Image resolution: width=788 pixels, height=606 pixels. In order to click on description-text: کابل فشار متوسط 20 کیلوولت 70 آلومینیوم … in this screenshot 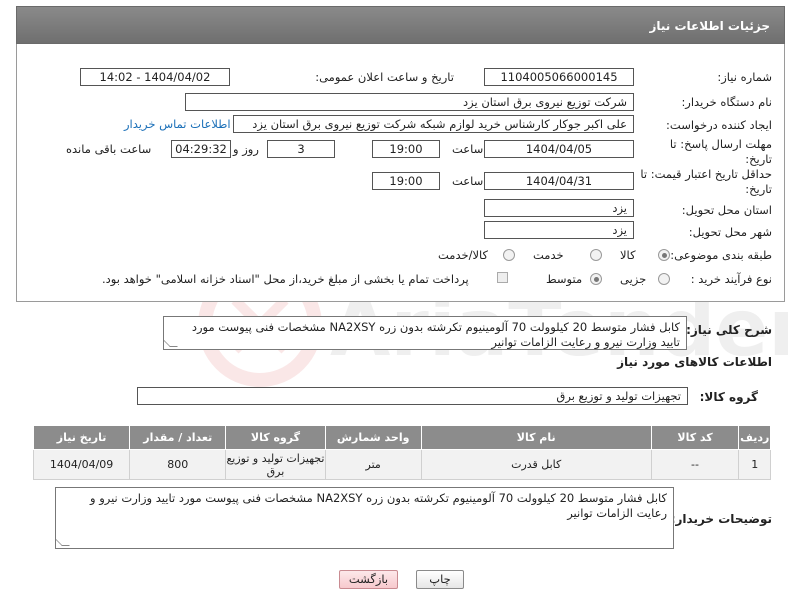, I will do `click(435, 334)`.